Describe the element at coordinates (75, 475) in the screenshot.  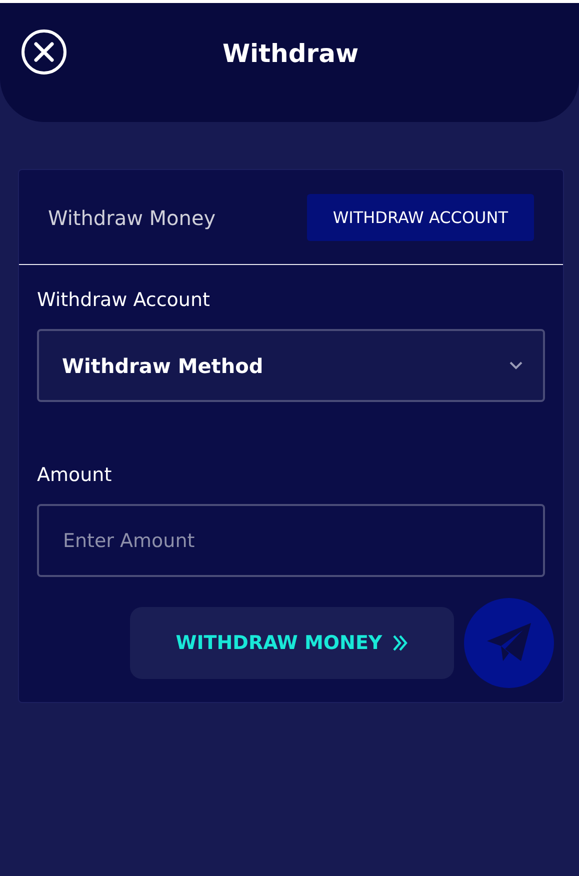
I see `field-label: Amount` at that location.